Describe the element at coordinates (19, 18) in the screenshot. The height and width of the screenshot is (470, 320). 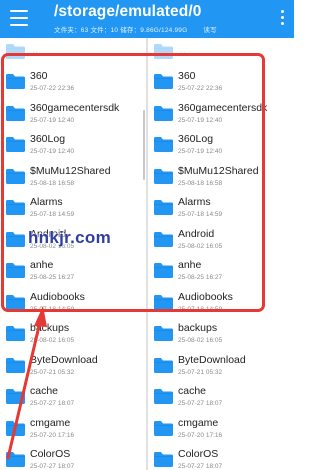
I see `hamburger-menu-icon` at that location.